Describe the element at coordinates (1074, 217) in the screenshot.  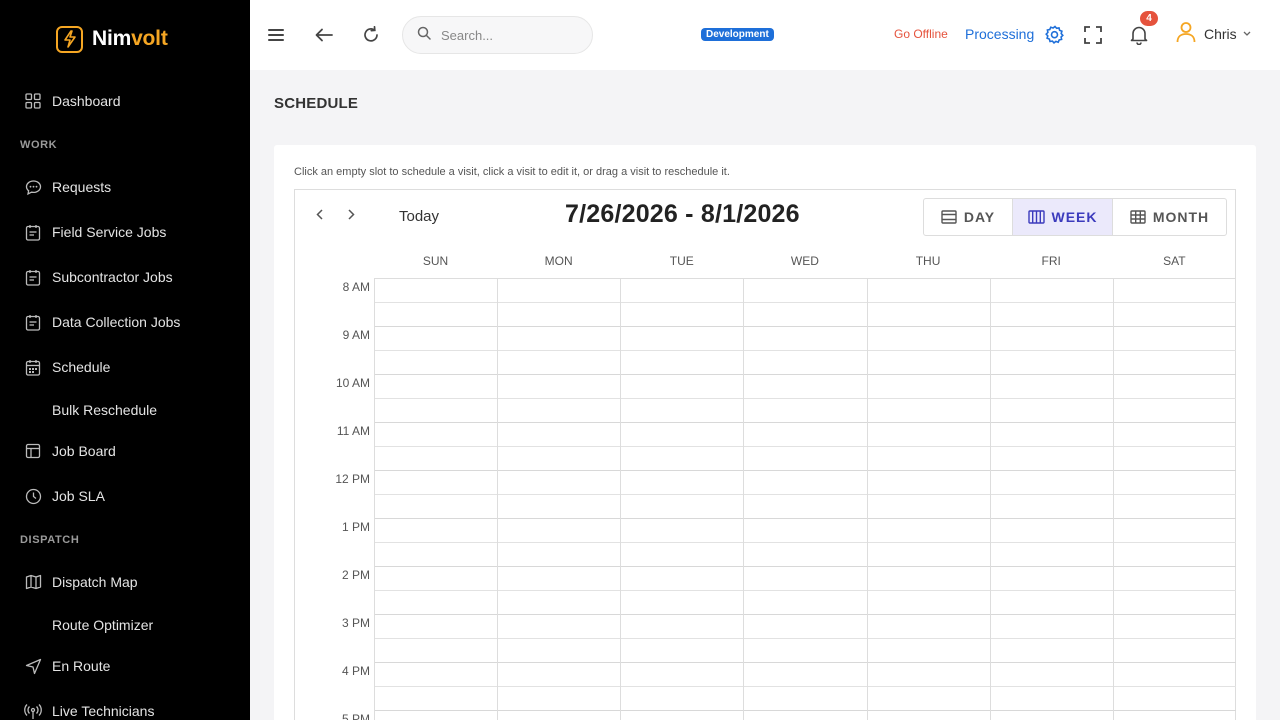
I see `view-label: WEEK` at that location.